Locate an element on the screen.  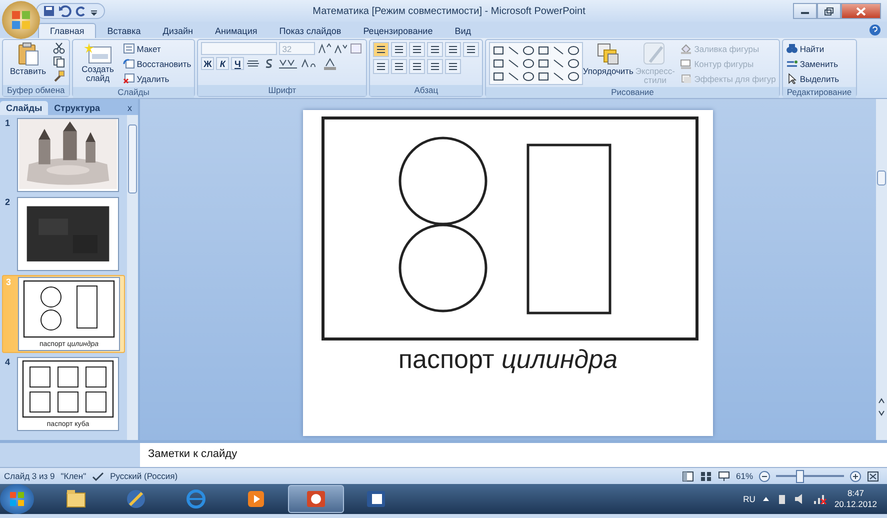
paste-button: Вставить is located at coordinates (28, 59).